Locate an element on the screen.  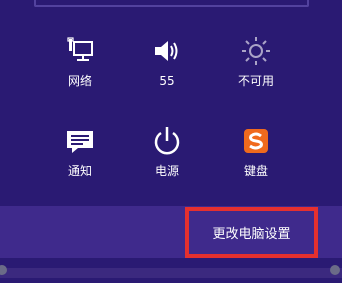
power-tile: 电源 is located at coordinates (167, 165).